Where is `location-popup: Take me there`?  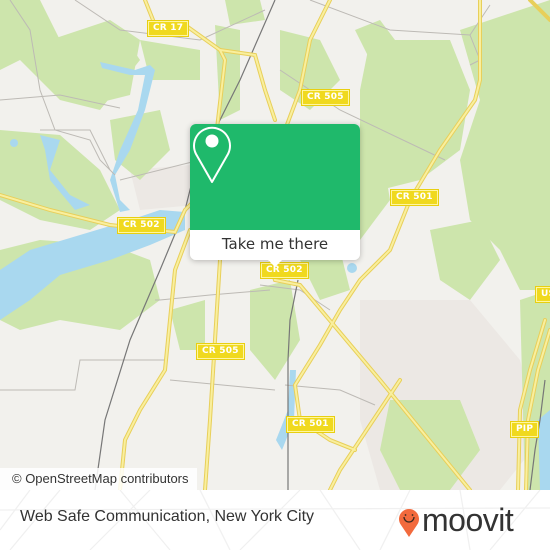
location-popup: Take me there is located at coordinates (275, 195).